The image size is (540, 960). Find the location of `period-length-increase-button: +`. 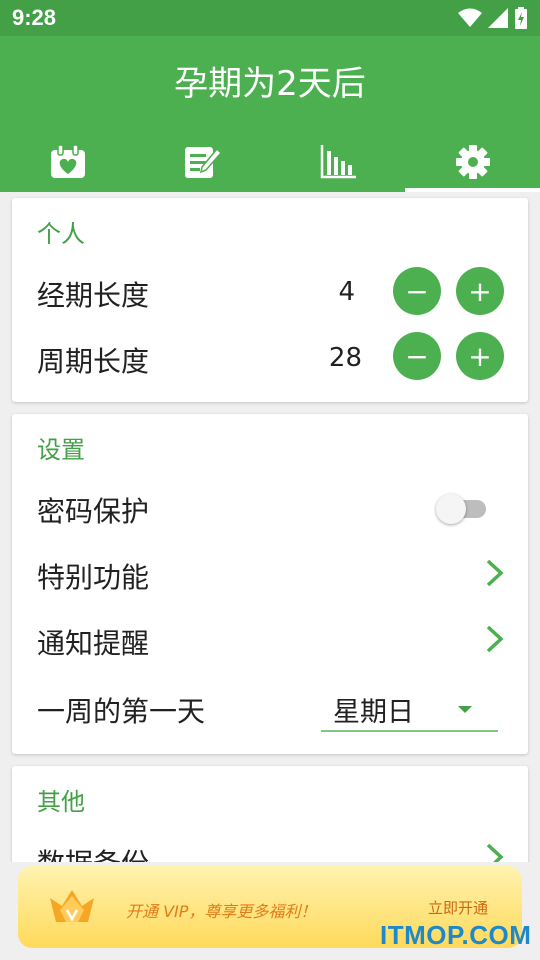

period-length-increase-button: + is located at coordinates (480, 291).